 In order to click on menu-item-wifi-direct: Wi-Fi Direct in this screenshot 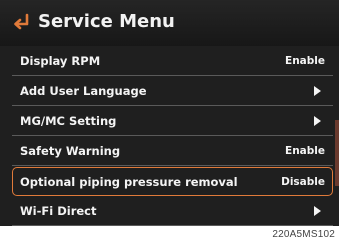, I will do `click(172, 211)`.